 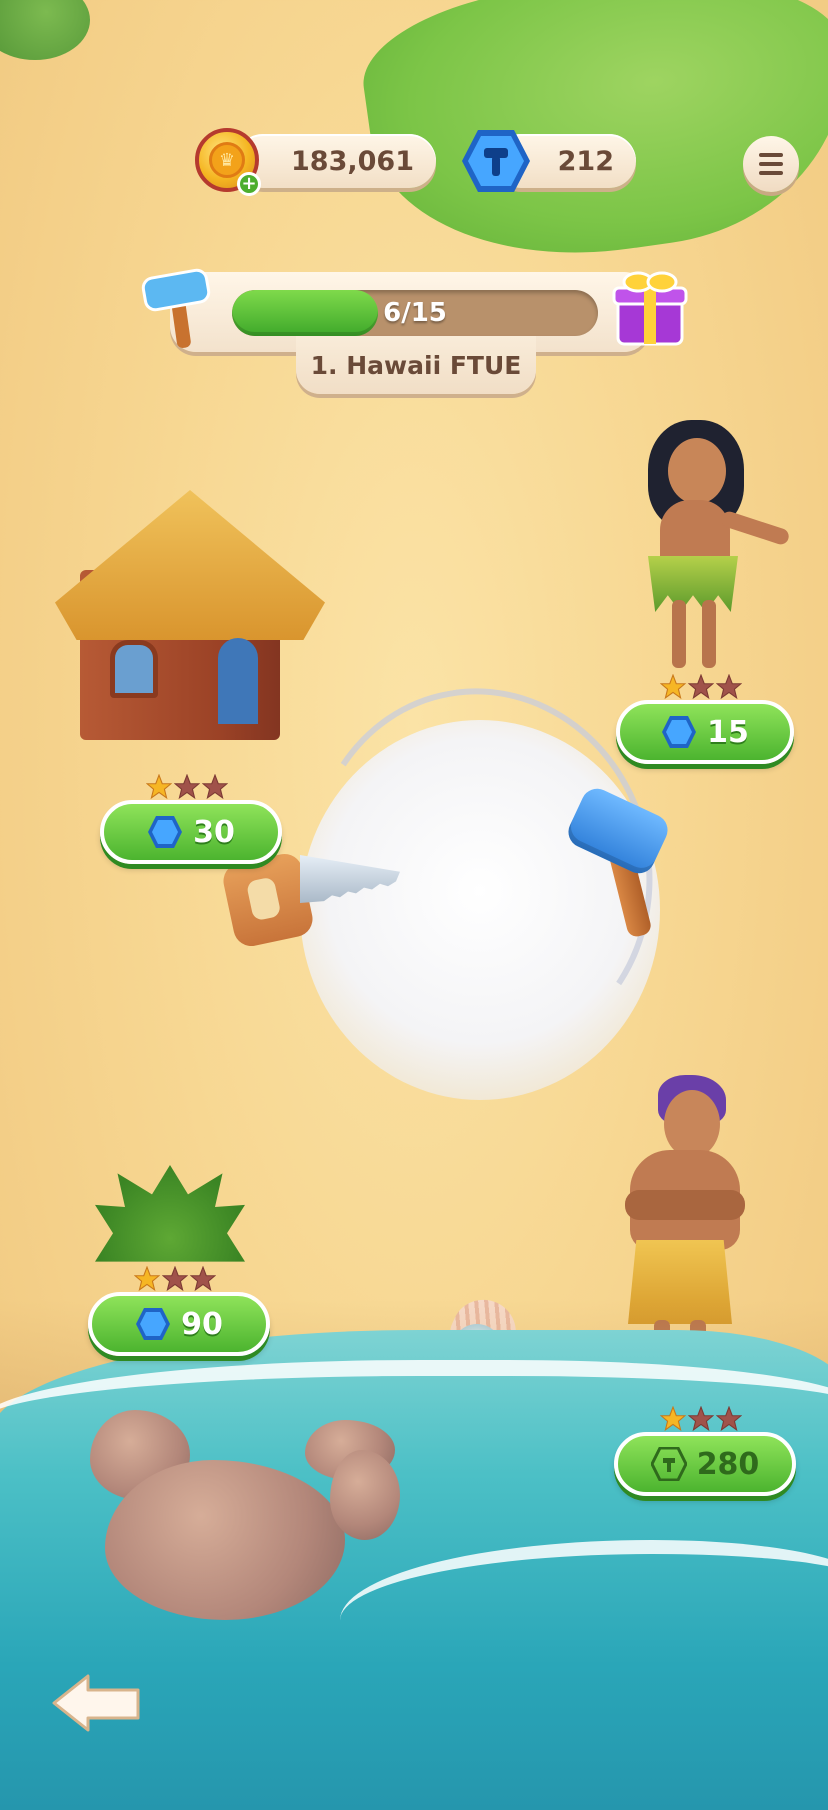 What do you see at coordinates (134, 669) in the screenshot?
I see `hut-window` at bounding box center [134, 669].